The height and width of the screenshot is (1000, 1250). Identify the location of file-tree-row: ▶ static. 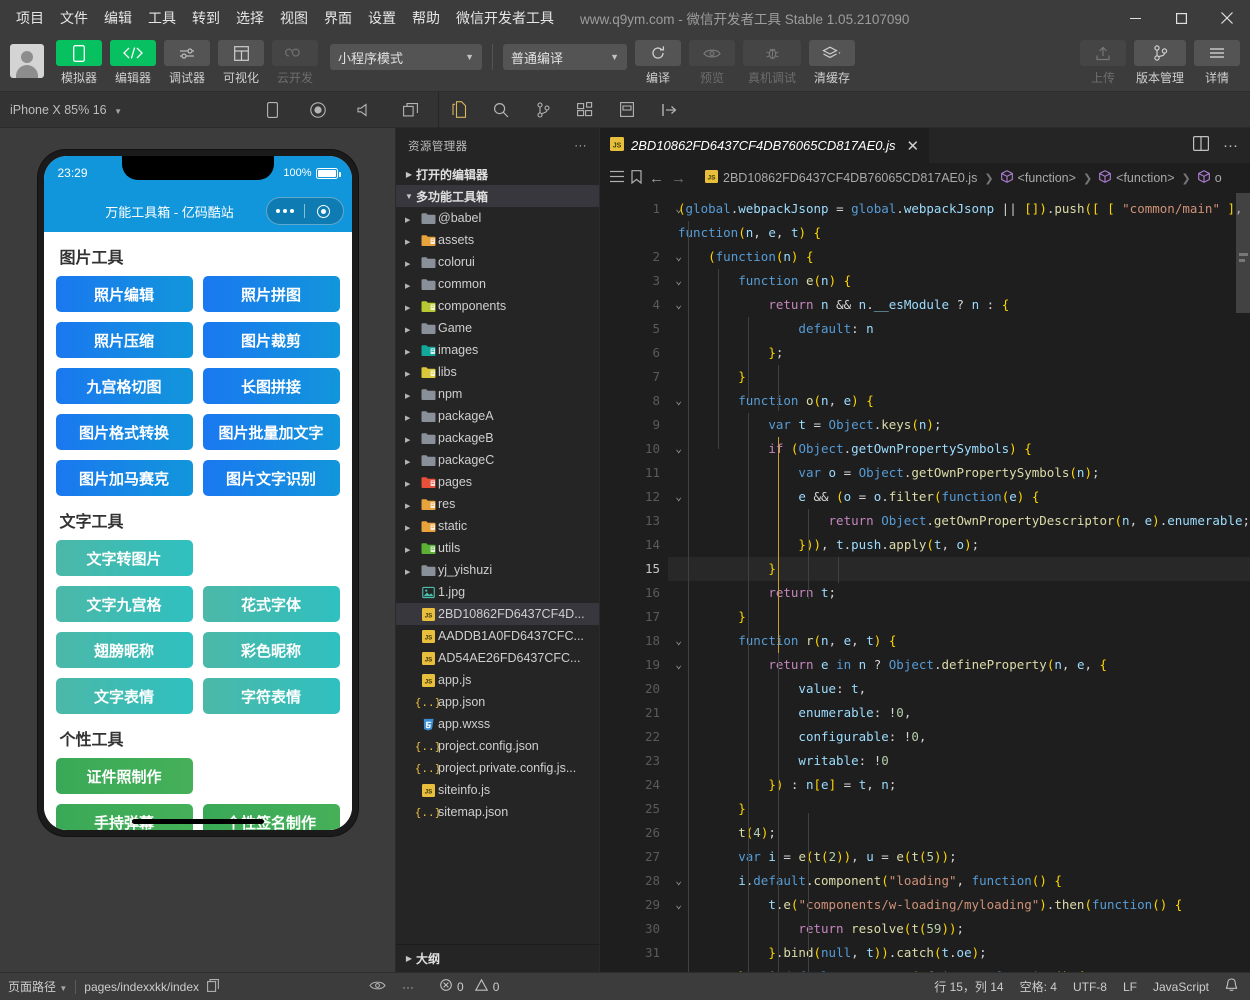
(497, 526).